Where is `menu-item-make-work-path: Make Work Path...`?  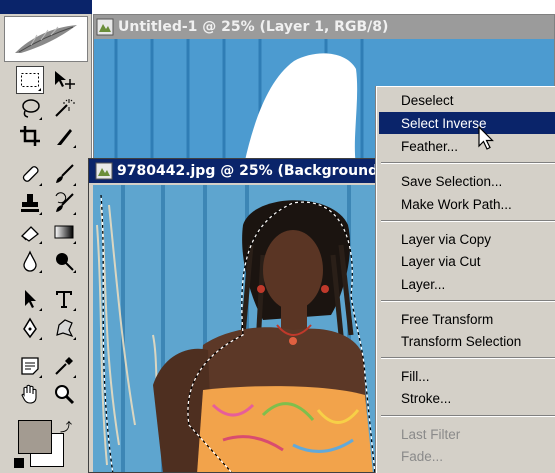 menu-item-make-work-path: Make Work Path... is located at coordinates (467, 204).